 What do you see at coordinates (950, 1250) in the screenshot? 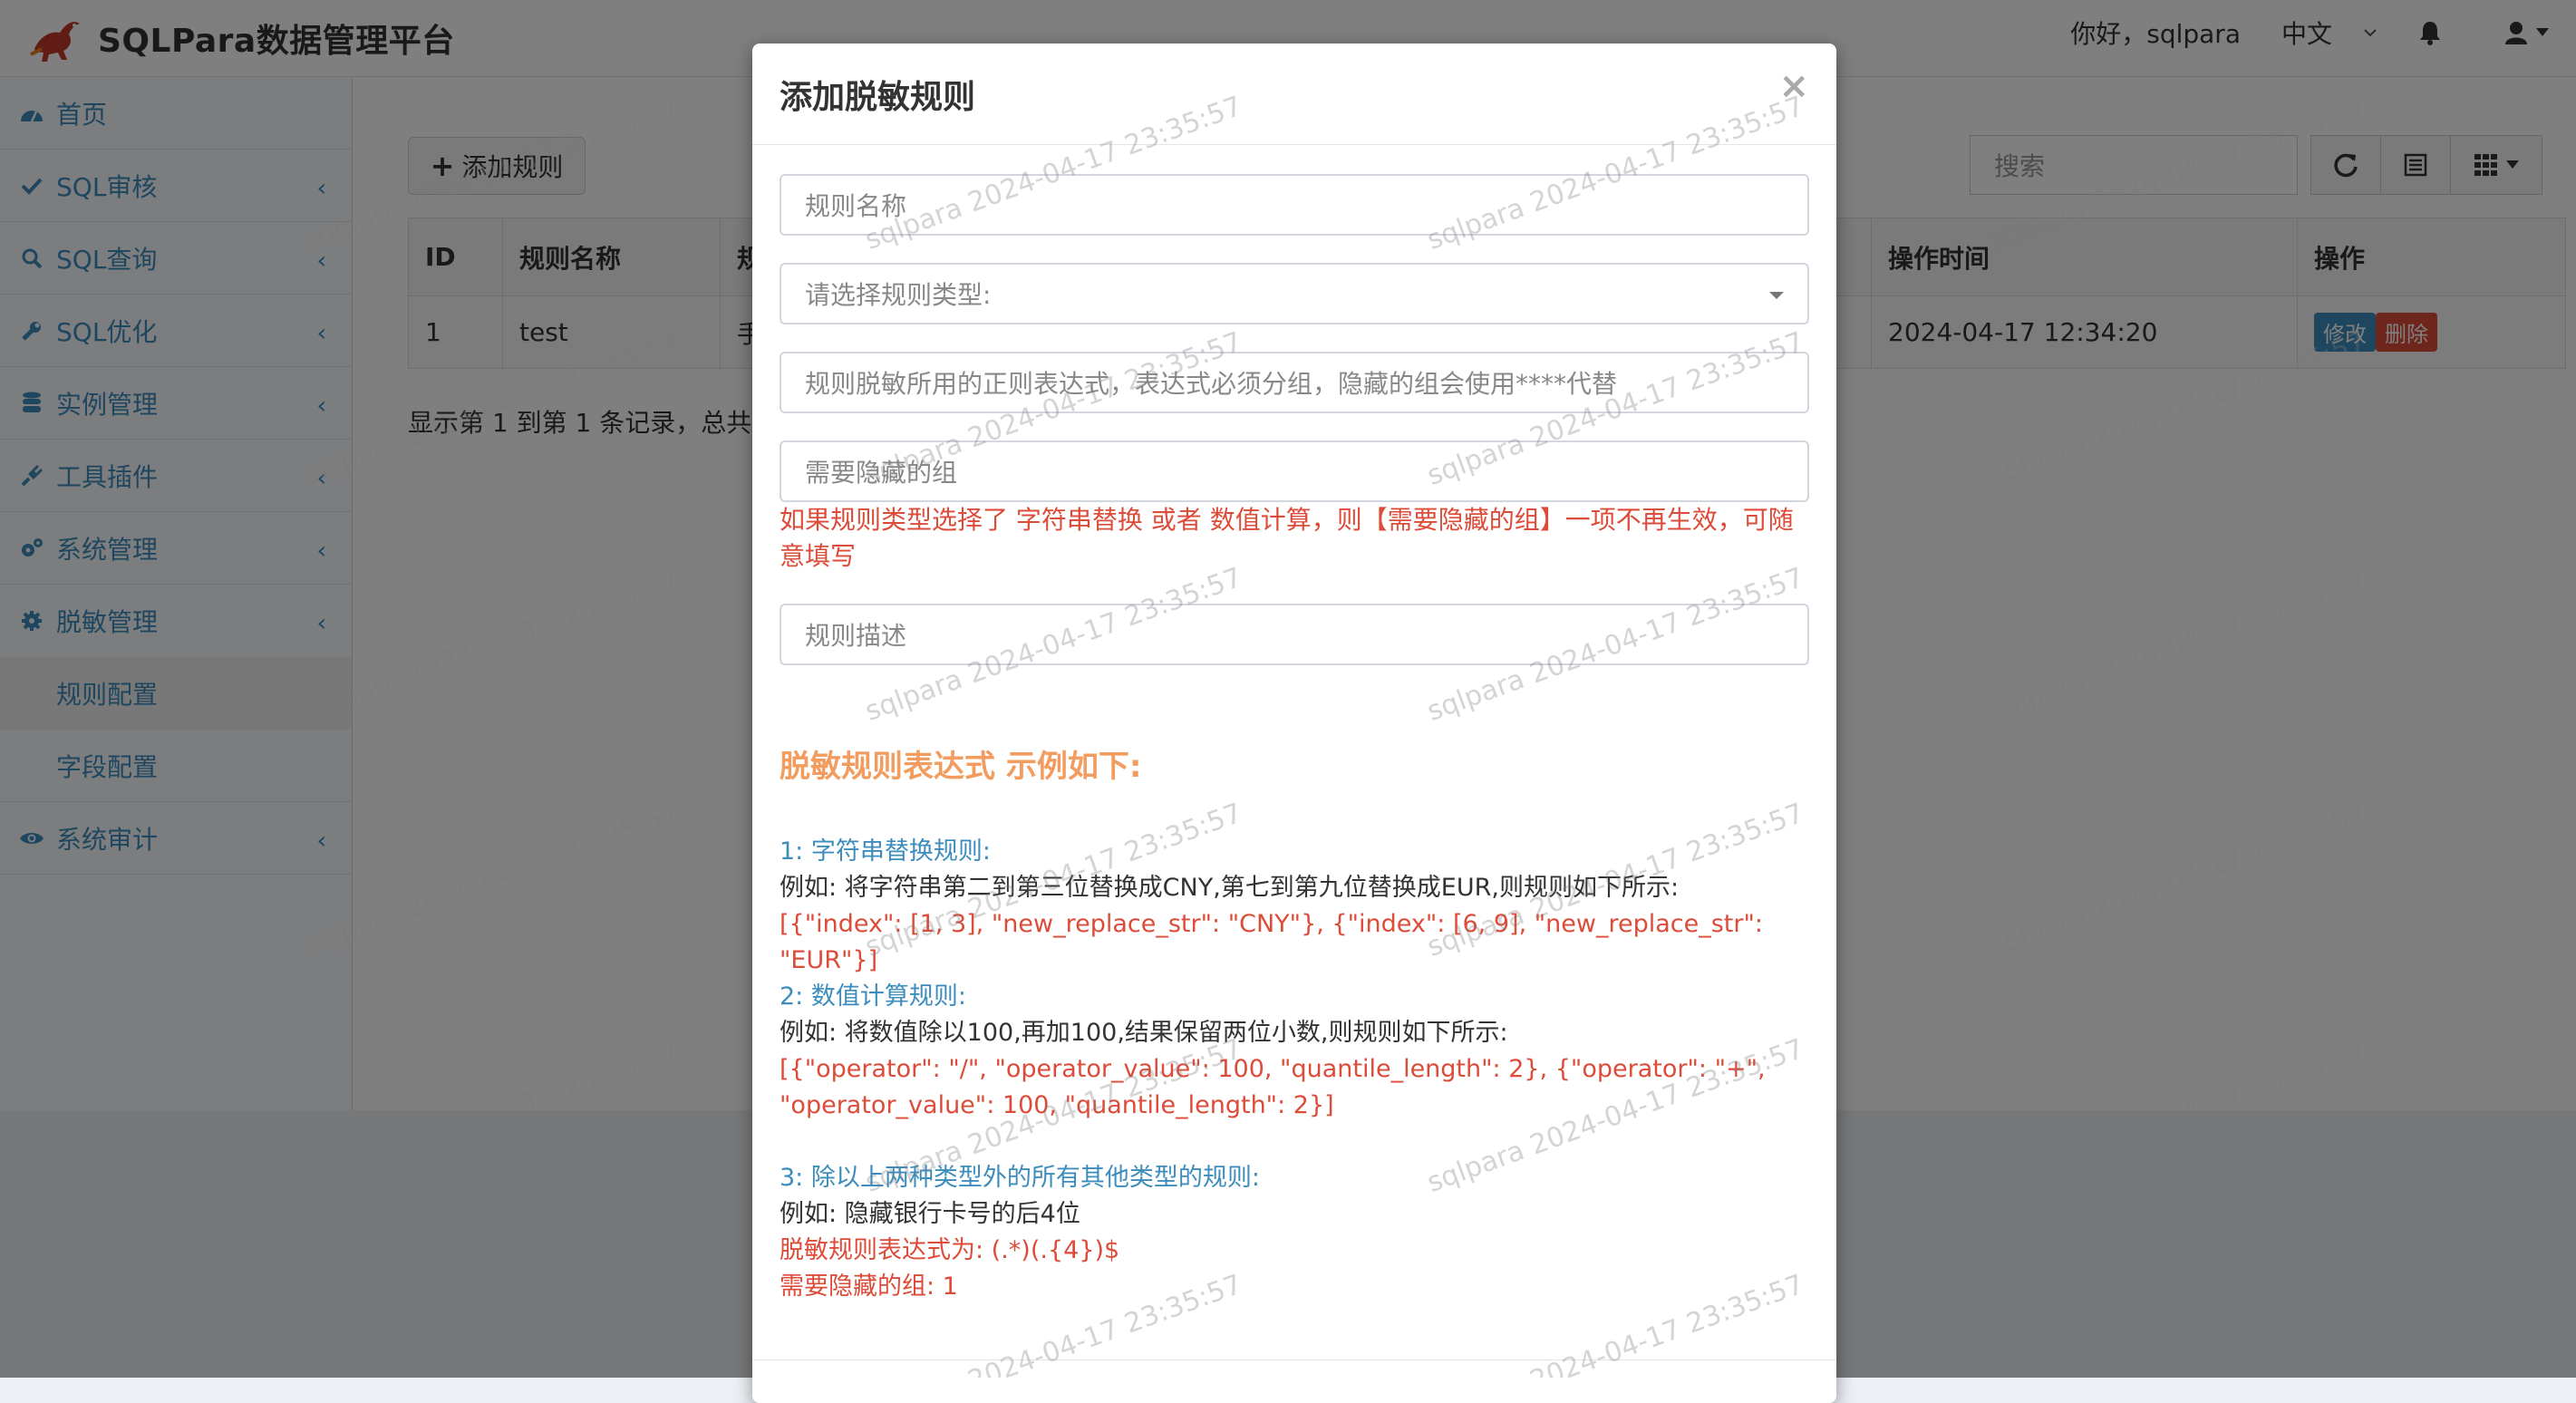
I see `example-3-code-line1: 脱敏规则表达式为: (.*)(.{4})$` at bounding box center [950, 1250].